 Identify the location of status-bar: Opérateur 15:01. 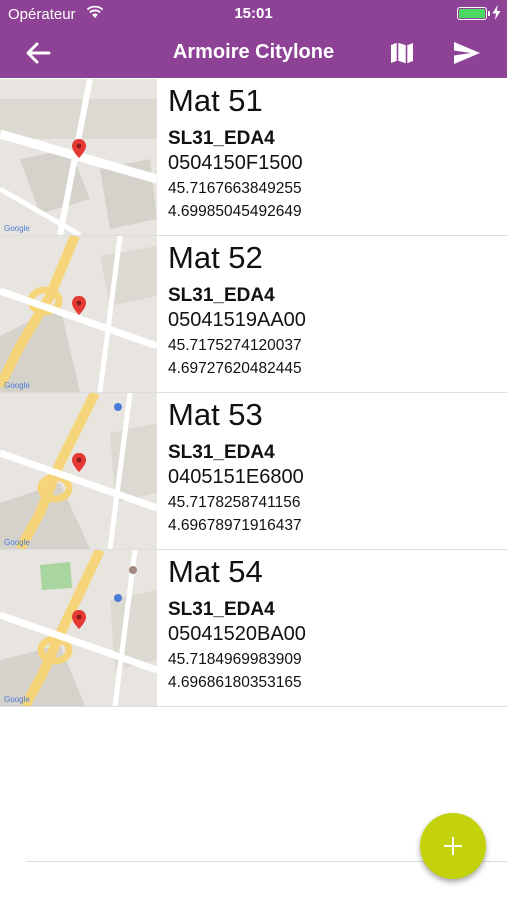
(253, 14).